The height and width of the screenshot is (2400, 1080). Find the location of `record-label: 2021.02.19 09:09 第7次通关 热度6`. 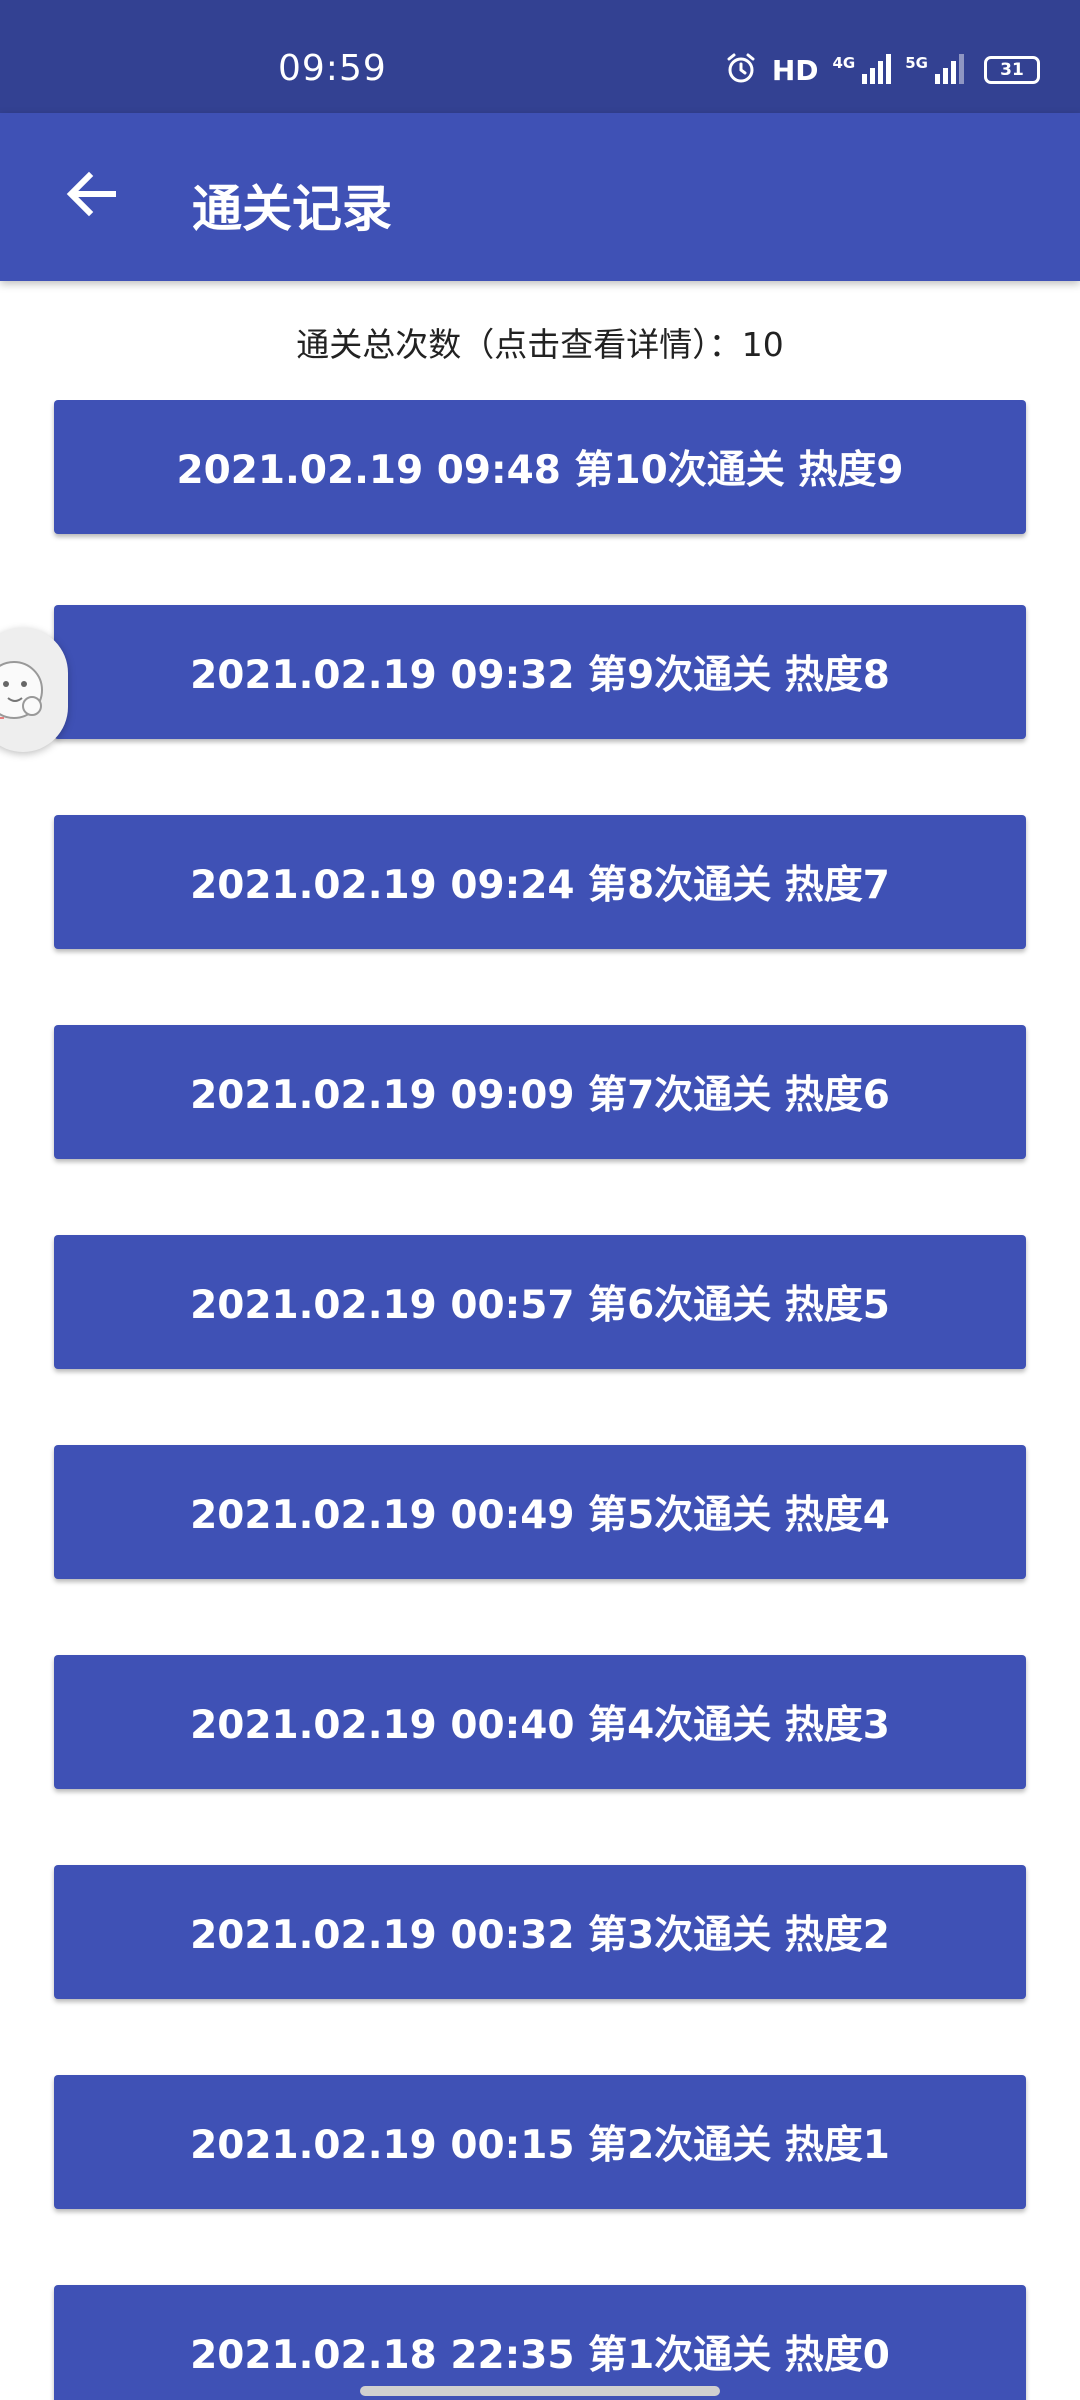

record-label: 2021.02.19 09:09 第7次通关 热度6 is located at coordinates (540, 1095).